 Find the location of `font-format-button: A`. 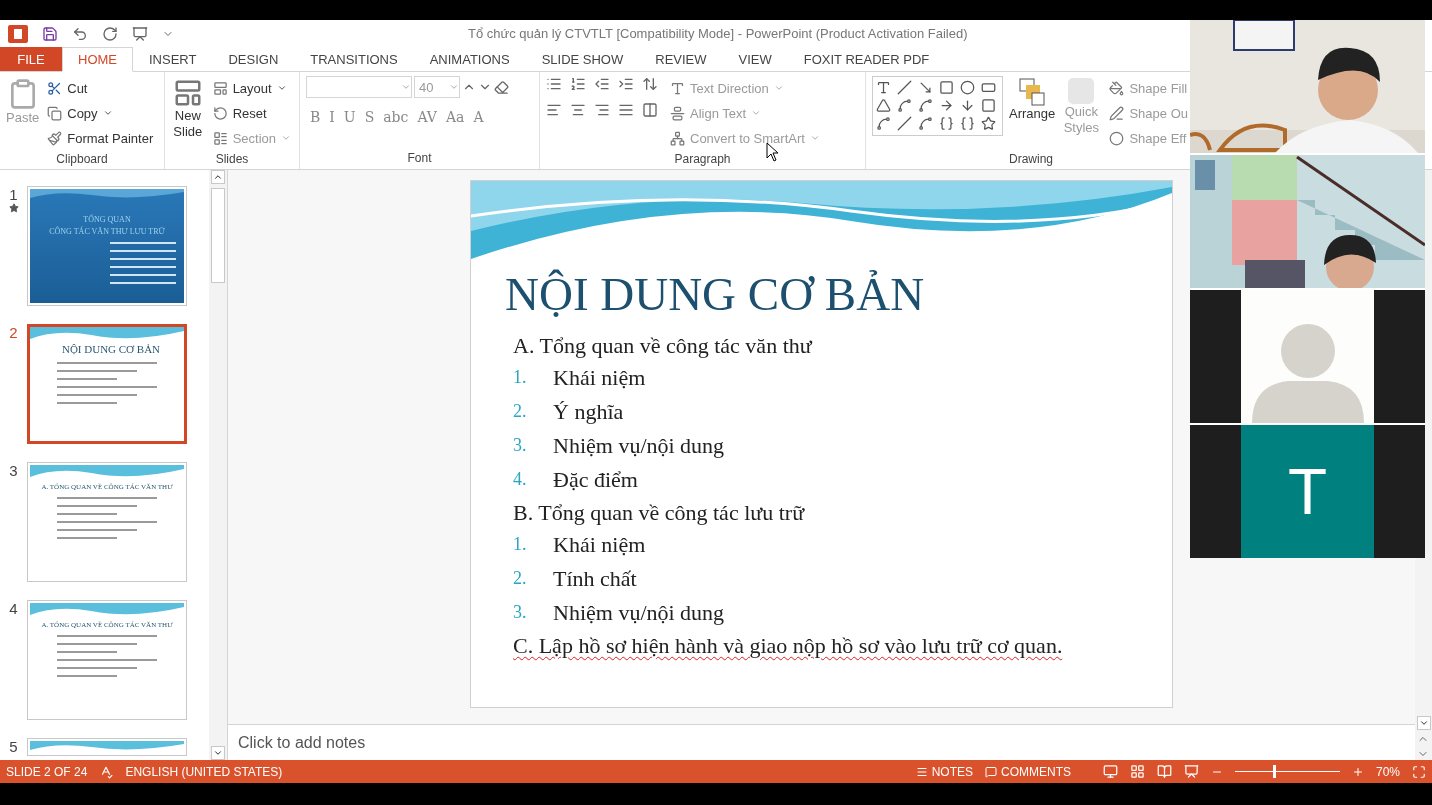

font-format-button: A is located at coordinates (478, 117).